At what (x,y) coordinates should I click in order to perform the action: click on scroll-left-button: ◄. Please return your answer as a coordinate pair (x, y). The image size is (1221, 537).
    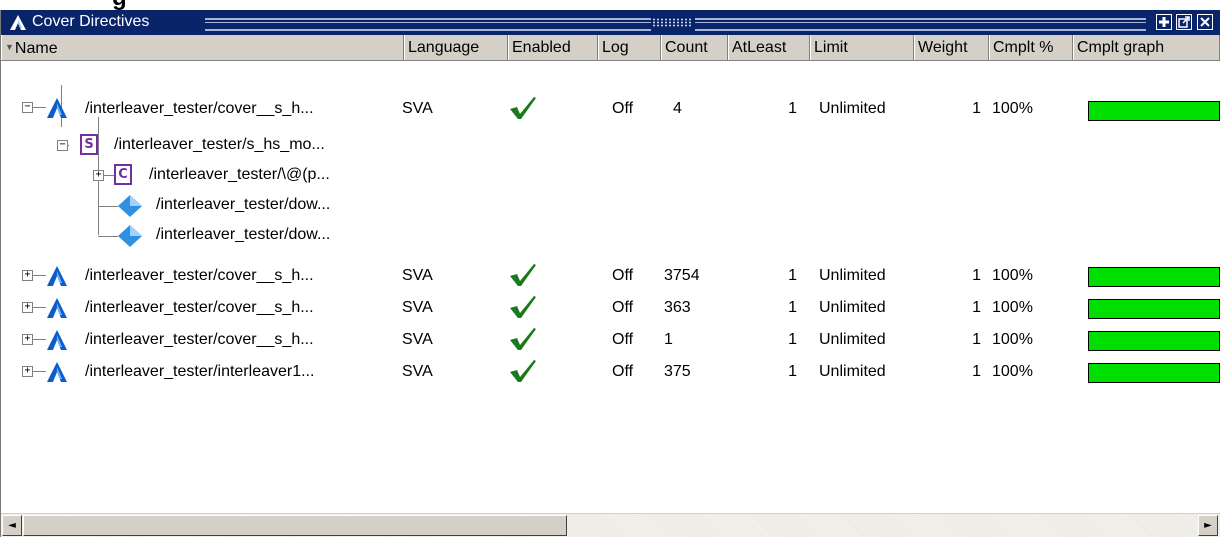
    Looking at the image, I should click on (12, 525).